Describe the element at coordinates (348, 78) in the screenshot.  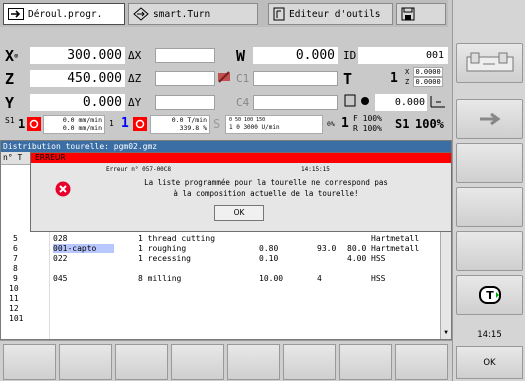
I see `axis-label-t: T` at that location.